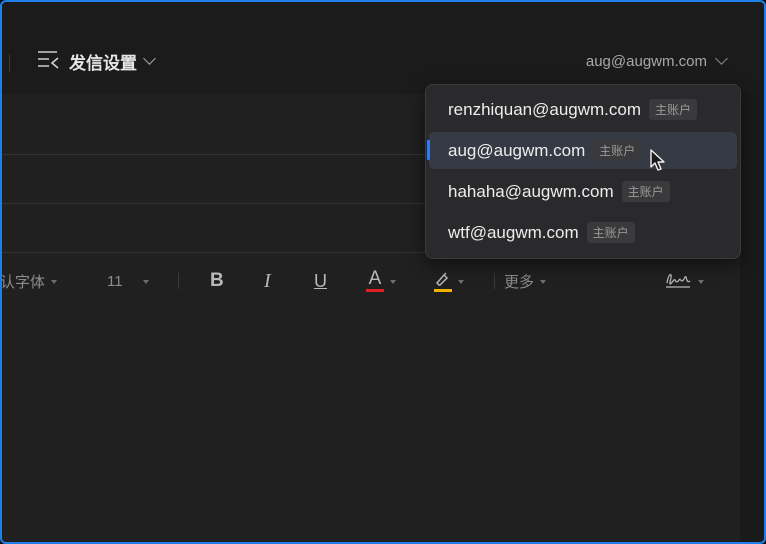 The height and width of the screenshot is (544, 766). What do you see at coordinates (222, 252) in the screenshot?
I see `subject-field-divider` at bounding box center [222, 252].